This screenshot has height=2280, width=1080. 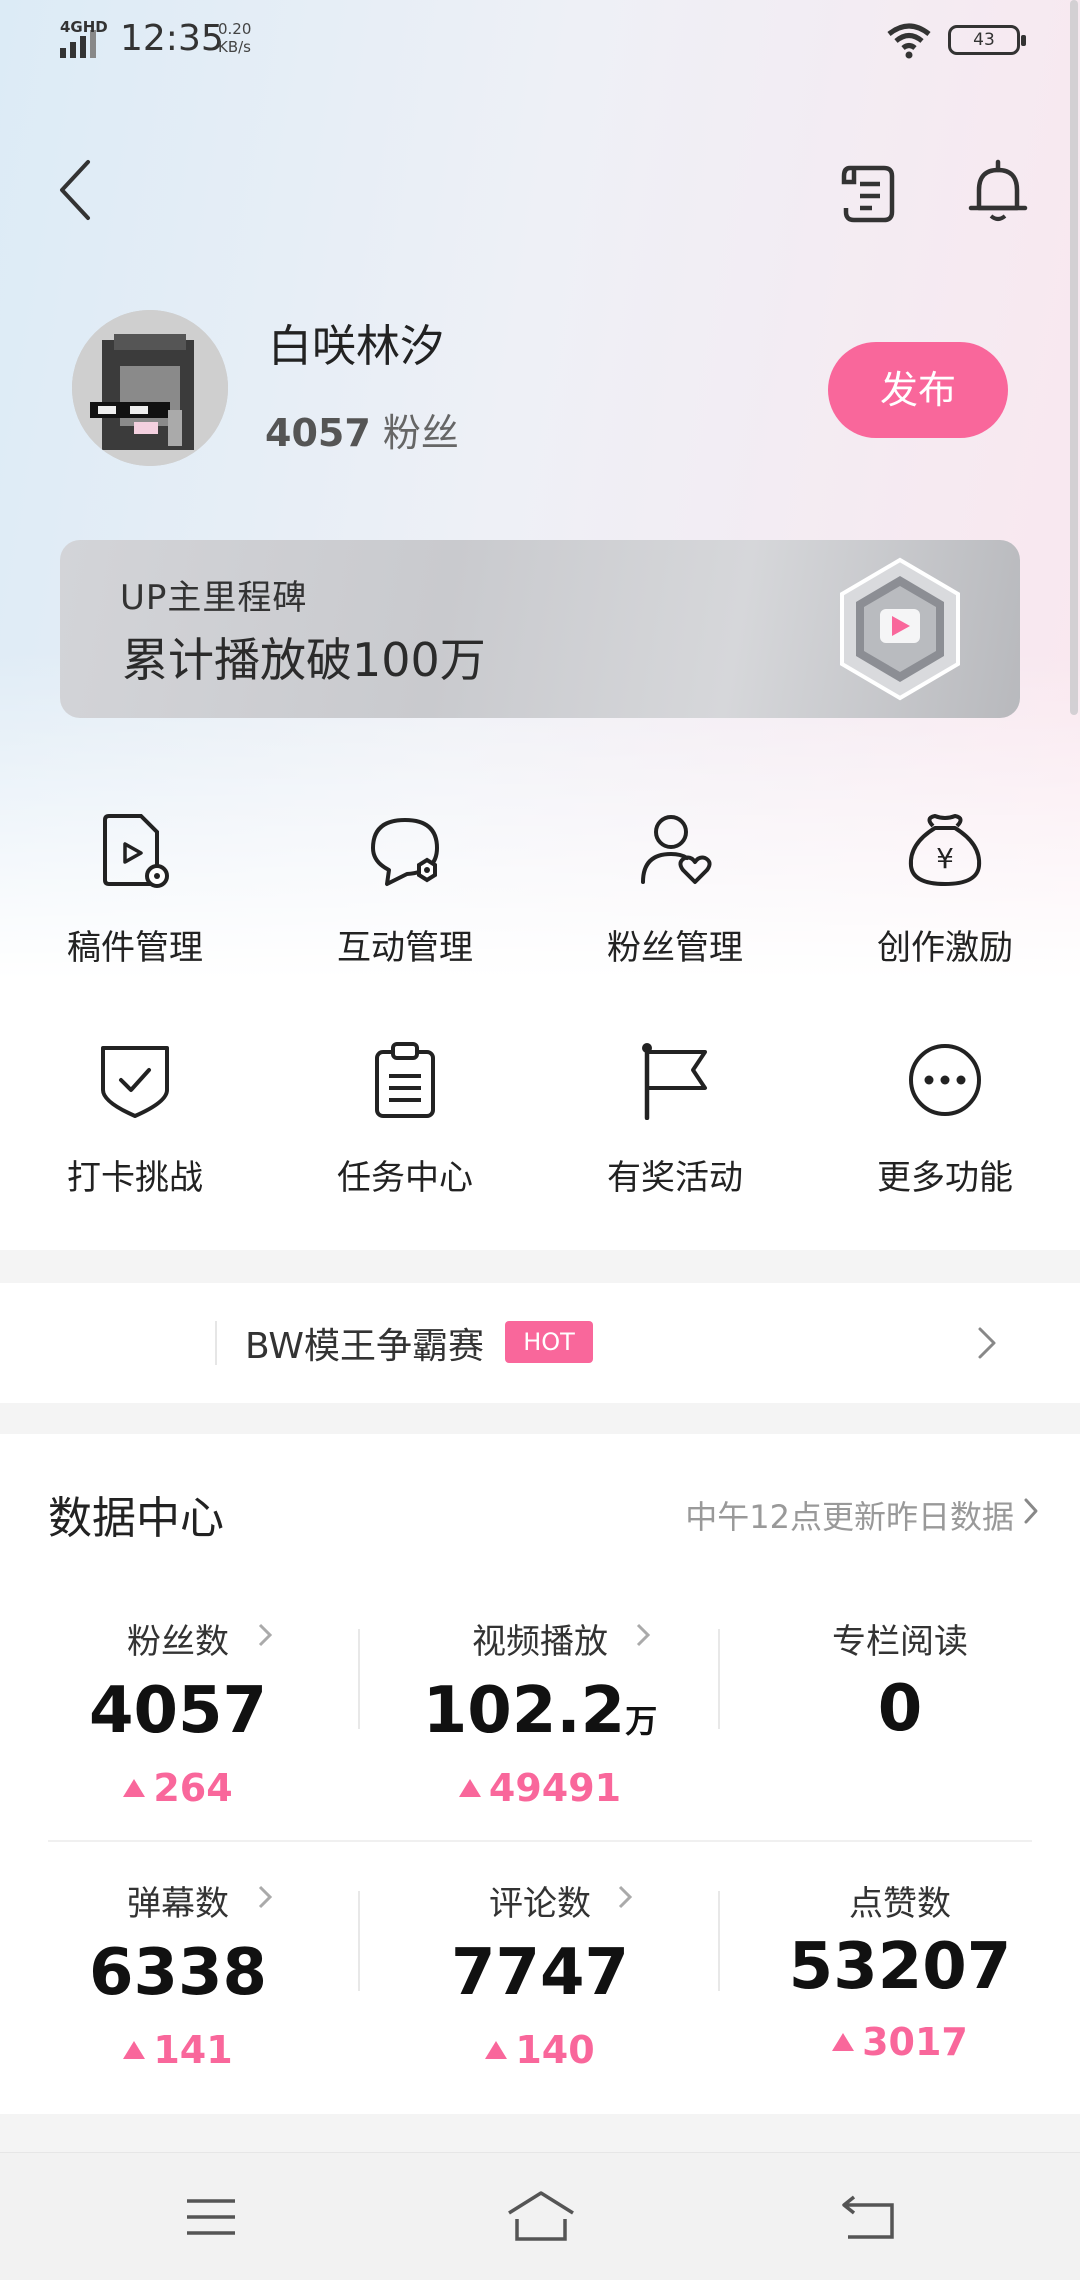 What do you see at coordinates (78, 190) in the screenshot?
I see `back-chevron-icon` at bounding box center [78, 190].